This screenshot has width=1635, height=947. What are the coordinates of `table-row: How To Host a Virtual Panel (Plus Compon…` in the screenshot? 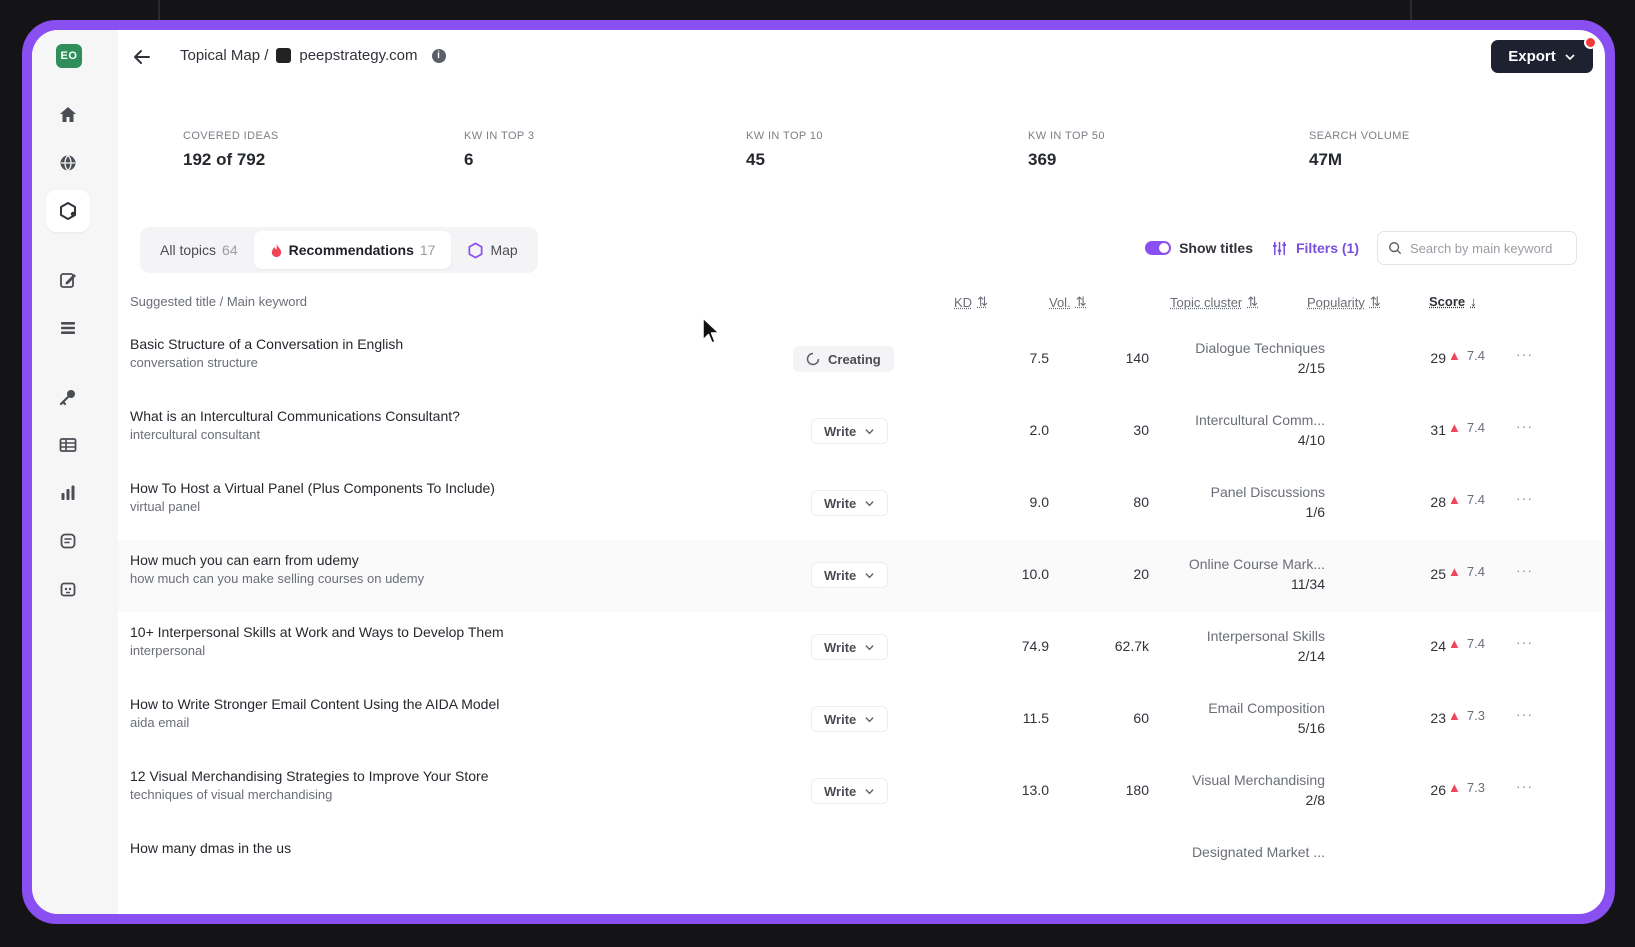 It's located at (861, 504).